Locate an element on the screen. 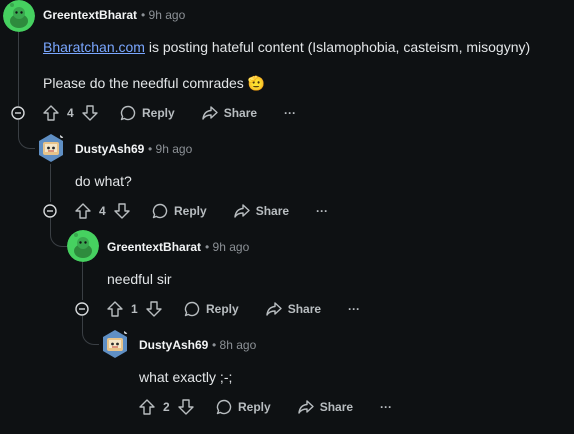 Image resolution: width=574 pixels, height=434 pixels. vote-count: 2 is located at coordinates (166, 407).